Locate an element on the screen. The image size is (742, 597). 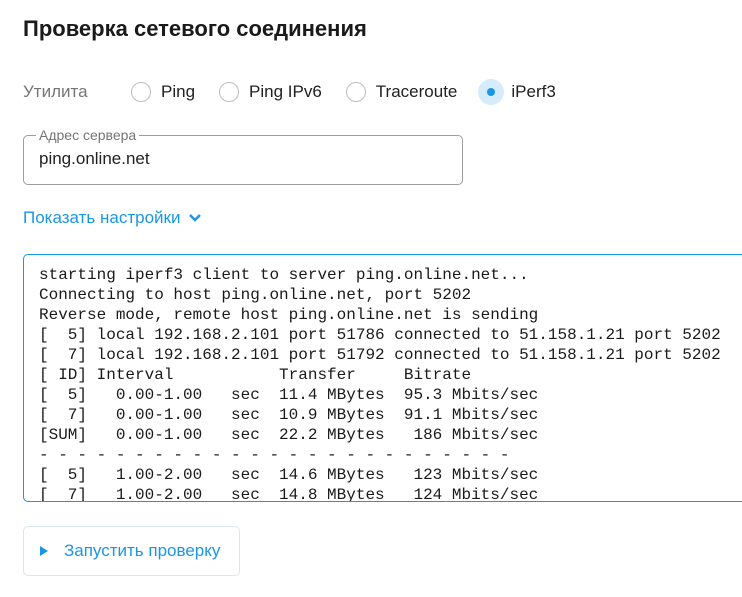
server-address-input is located at coordinates (239, 159).